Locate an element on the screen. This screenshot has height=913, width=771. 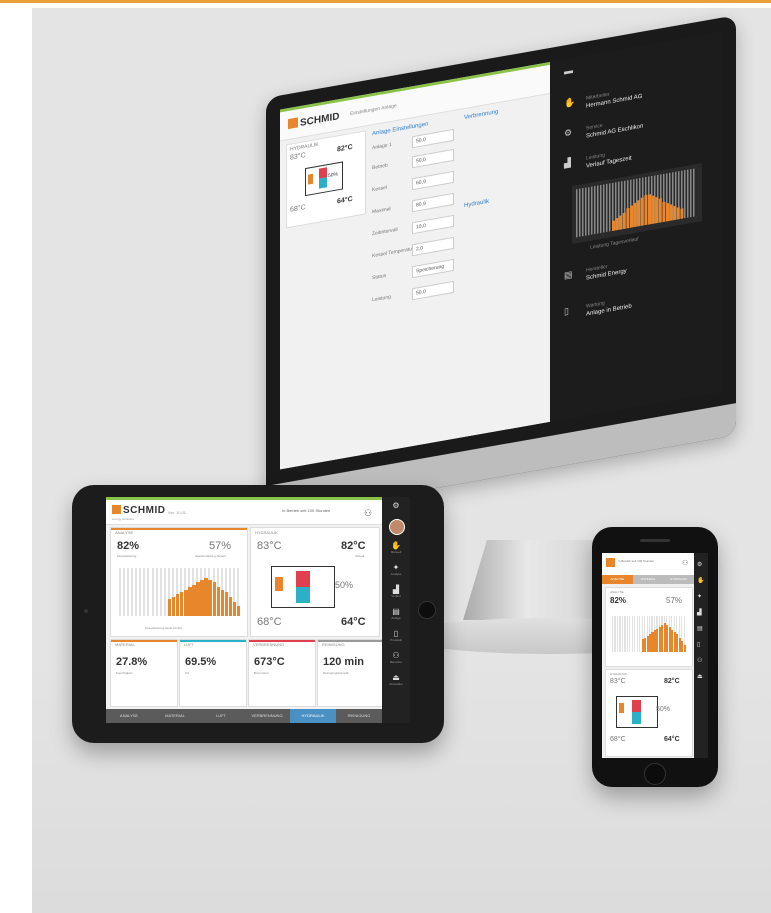
sidebar-icon: ⚇ is located at coordinates (699, 660).